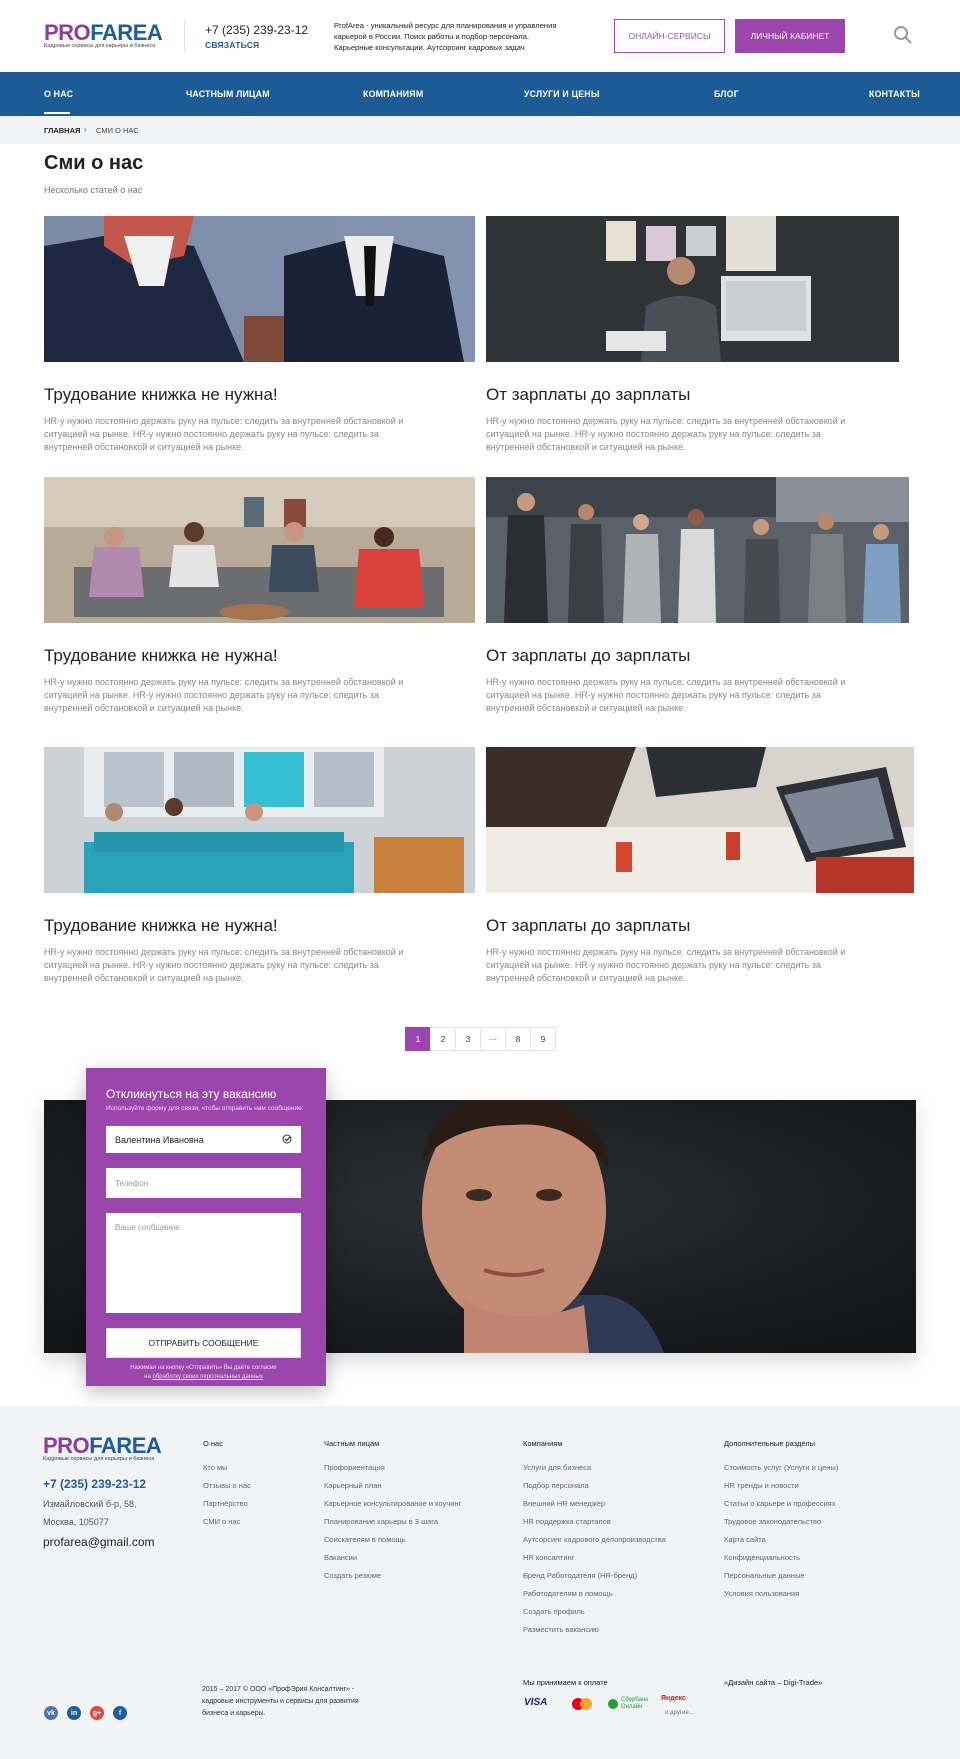 Image resolution: width=960 pixels, height=1759 pixels. What do you see at coordinates (564, 1503) in the screenshot?
I see `footer-link: Внешний HR менеджер` at bounding box center [564, 1503].